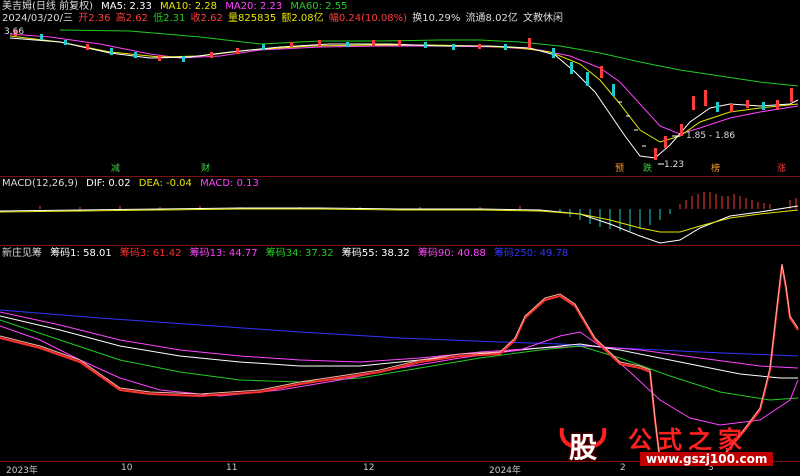 The height and width of the screenshot is (476, 800). I want to click on event-marker-finance: 财, so click(205, 169).